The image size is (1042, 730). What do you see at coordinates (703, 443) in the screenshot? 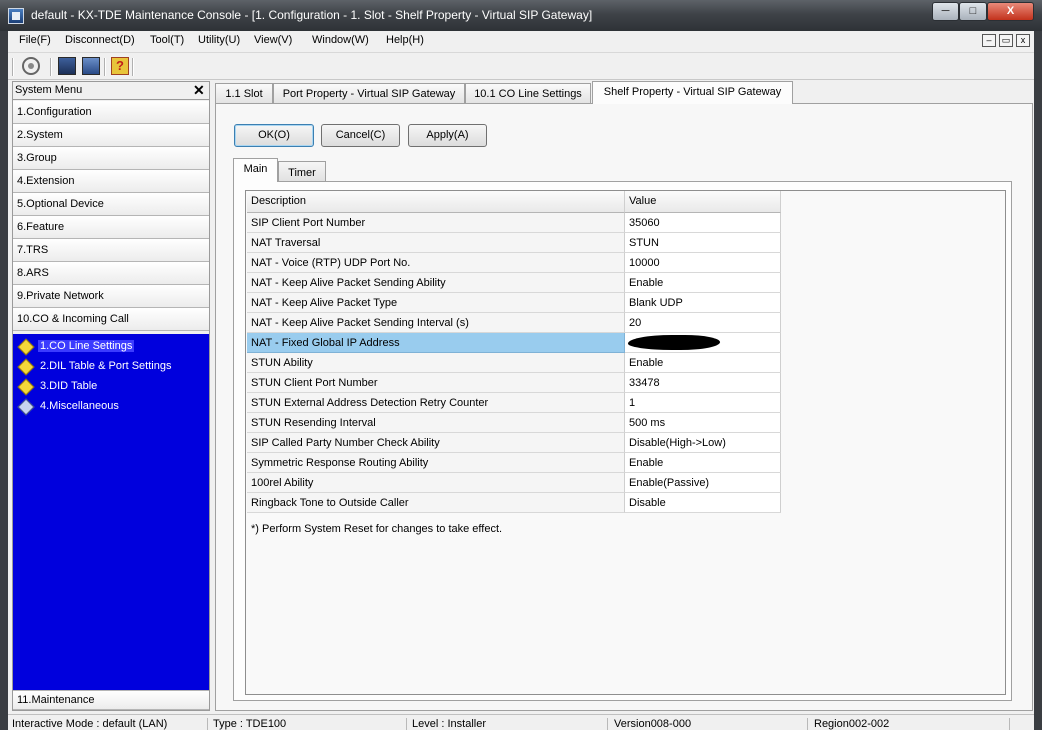
I see `row-value: Disable(High->Low)` at bounding box center [703, 443].